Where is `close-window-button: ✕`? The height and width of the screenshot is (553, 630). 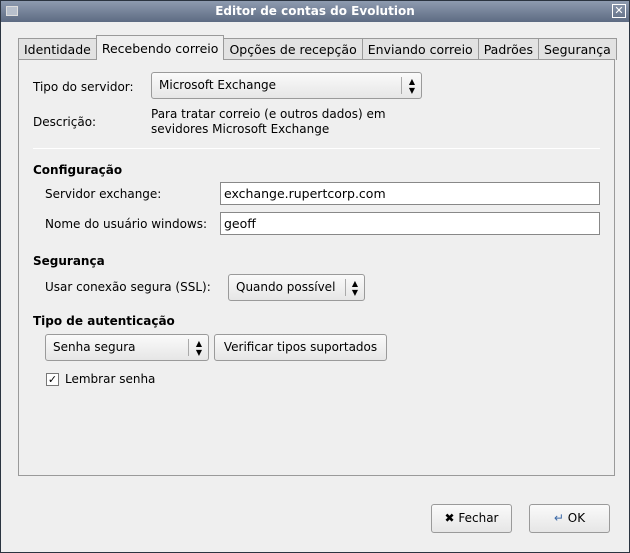 close-window-button: ✕ is located at coordinates (619, 11).